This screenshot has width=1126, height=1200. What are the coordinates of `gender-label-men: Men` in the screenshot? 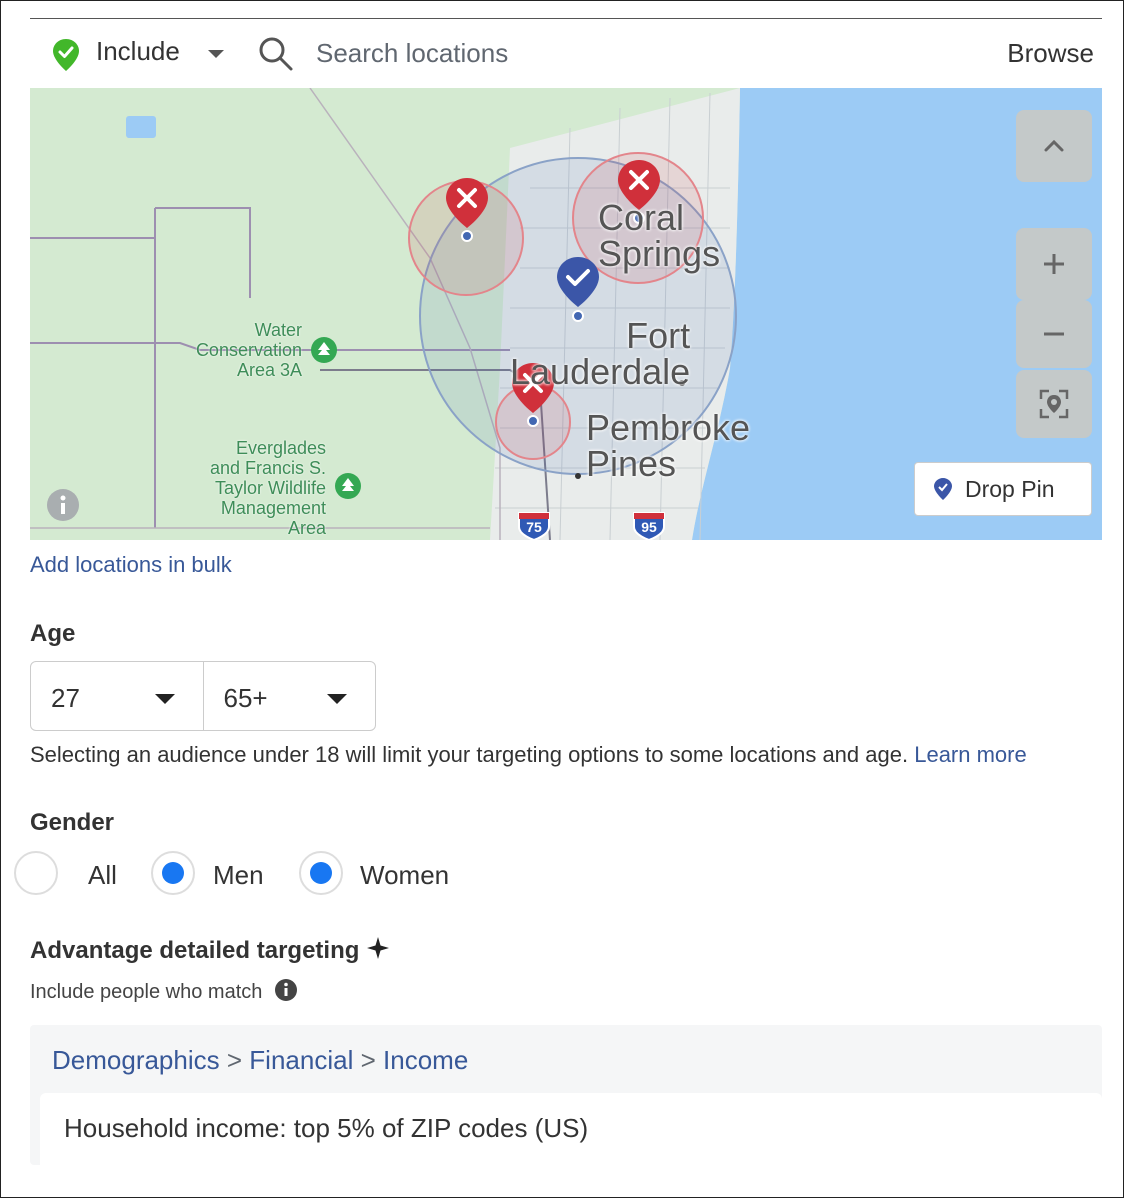 It's located at (238, 875).